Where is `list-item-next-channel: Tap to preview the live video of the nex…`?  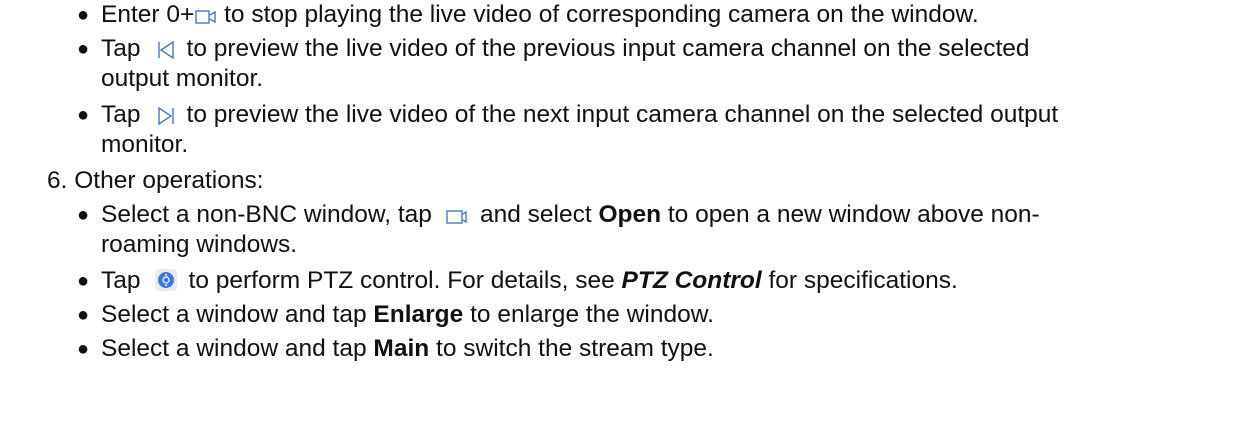
list-item-next-channel: Tap to preview the live video of the nex… is located at coordinates (579, 115).